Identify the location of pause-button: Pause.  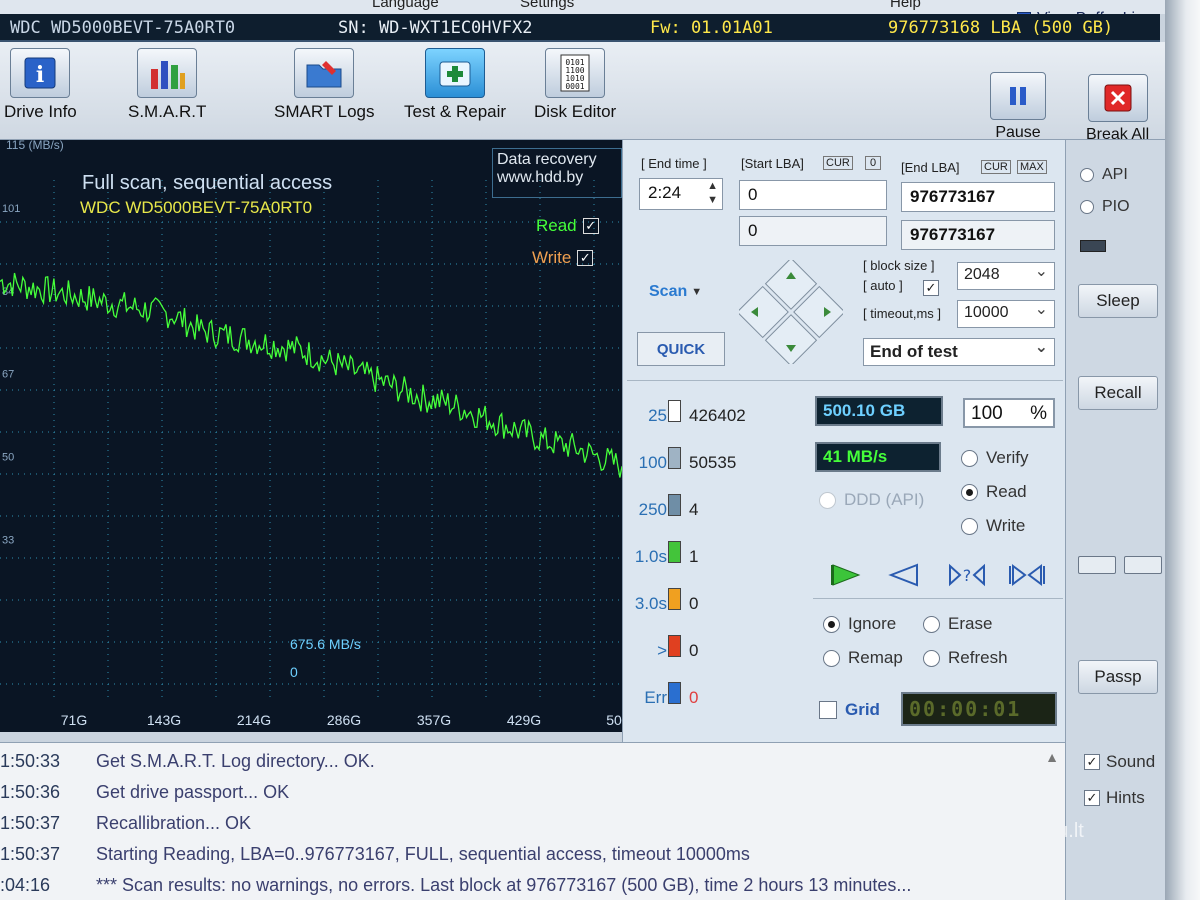
(1018, 107).